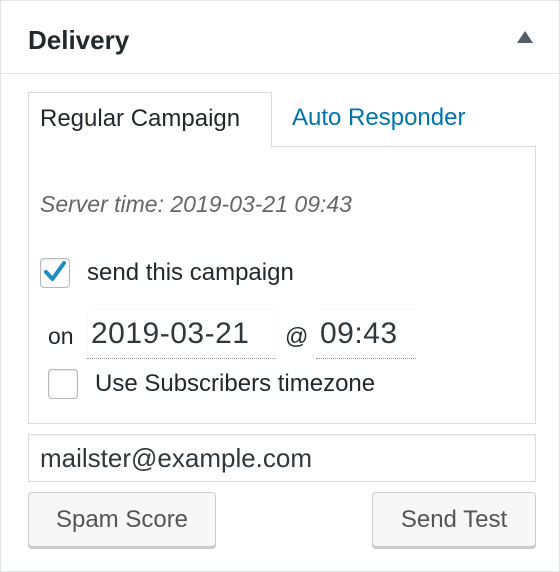 The image size is (560, 572). Describe the element at coordinates (280, 37) in the screenshot. I see `metabox-header: Delivery` at that location.